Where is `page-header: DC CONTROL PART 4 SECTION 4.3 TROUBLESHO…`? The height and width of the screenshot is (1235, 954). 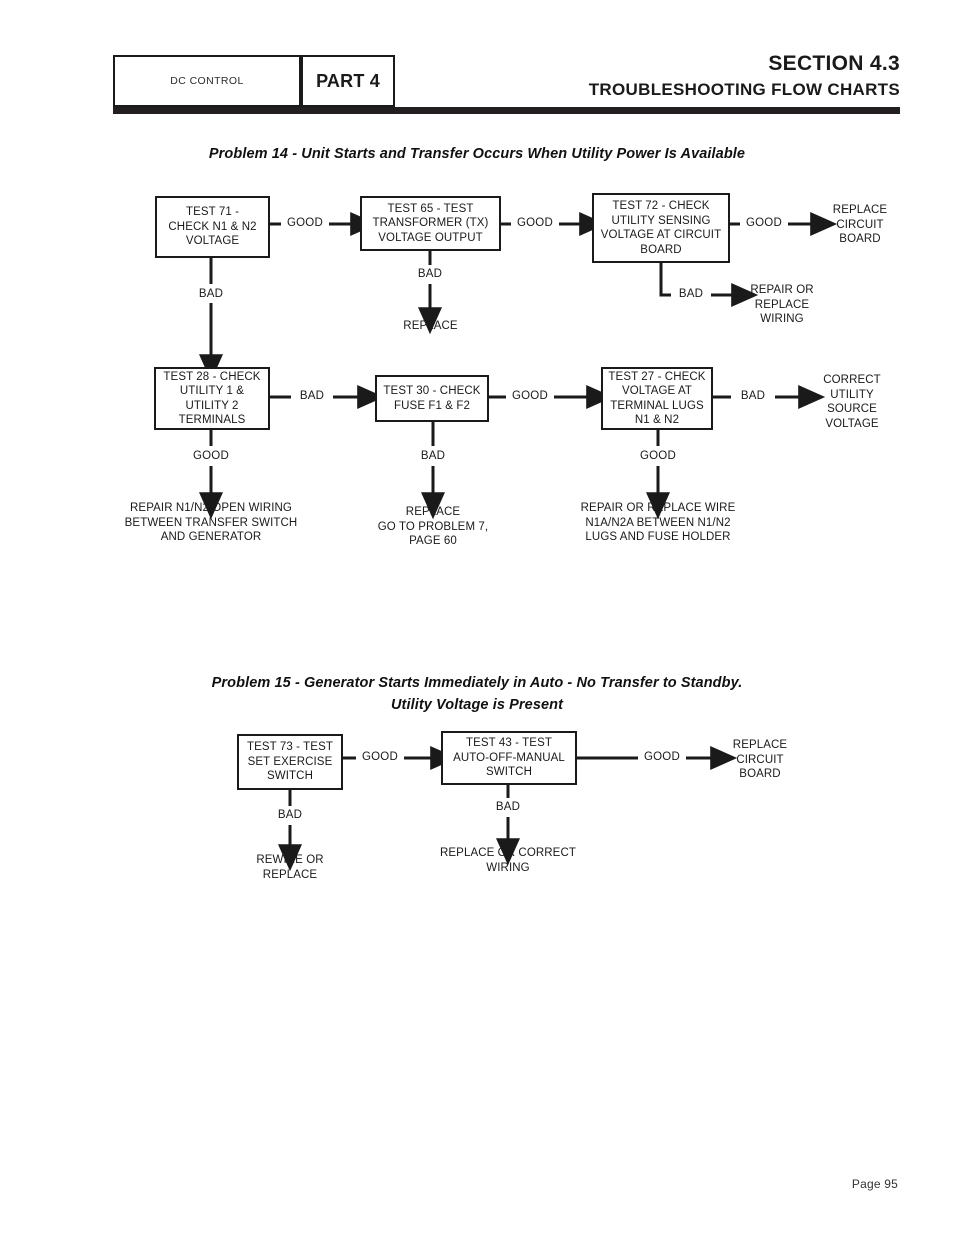
page-header: DC CONTROL PART 4 SECTION 4.3 TROUBLESHO… is located at coordinates (506, 83).